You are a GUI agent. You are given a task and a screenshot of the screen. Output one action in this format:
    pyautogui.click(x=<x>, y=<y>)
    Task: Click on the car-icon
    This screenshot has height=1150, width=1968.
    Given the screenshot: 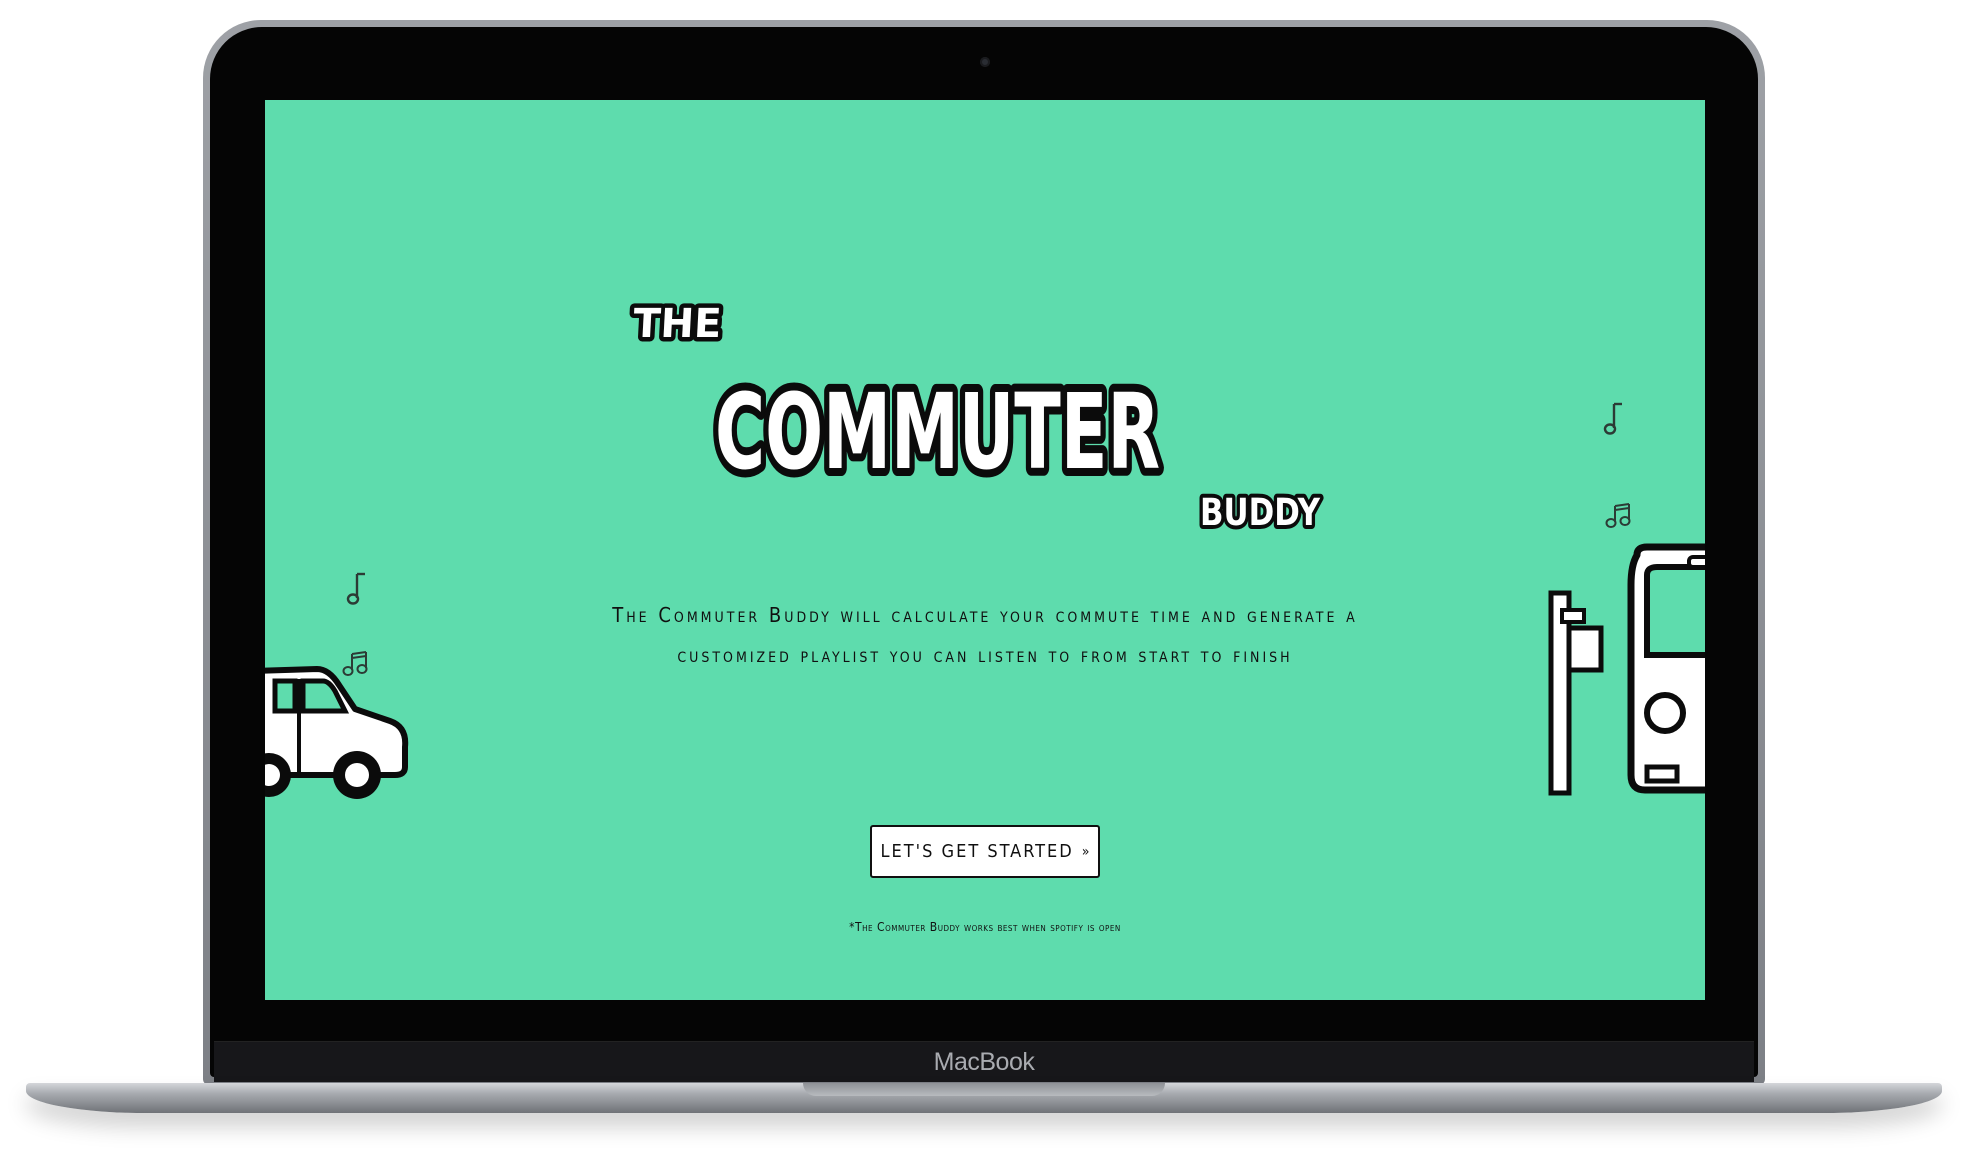 What is the action you would take?
    pyautogui.click(x=337, y=732)
    